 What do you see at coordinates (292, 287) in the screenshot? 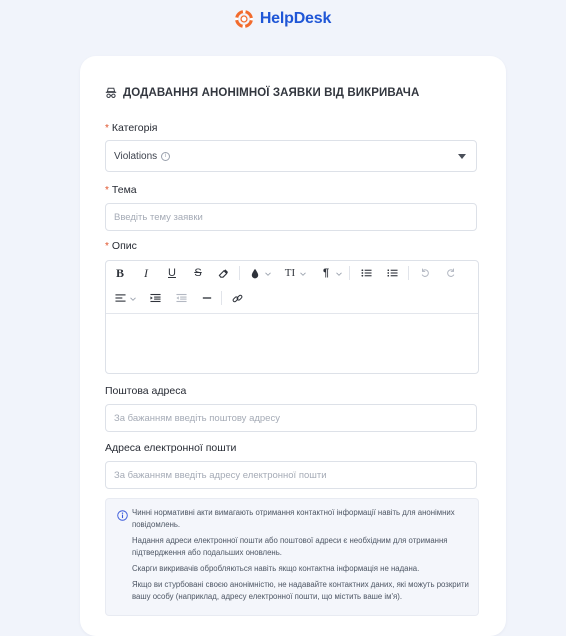
I see `editor-toolbar: B I U S TI ¶` at bounding box center [292, 287].